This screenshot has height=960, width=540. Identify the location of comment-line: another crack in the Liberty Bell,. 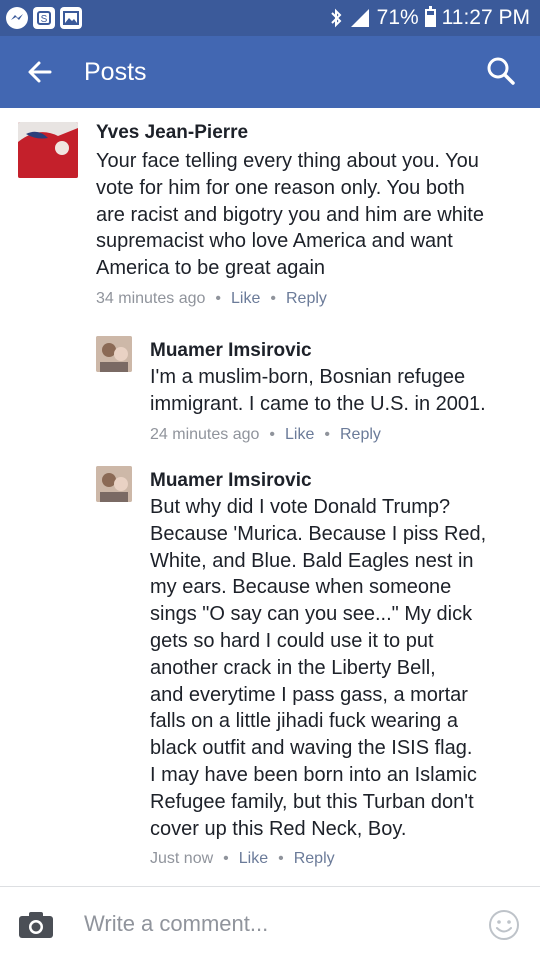
(293, 667).